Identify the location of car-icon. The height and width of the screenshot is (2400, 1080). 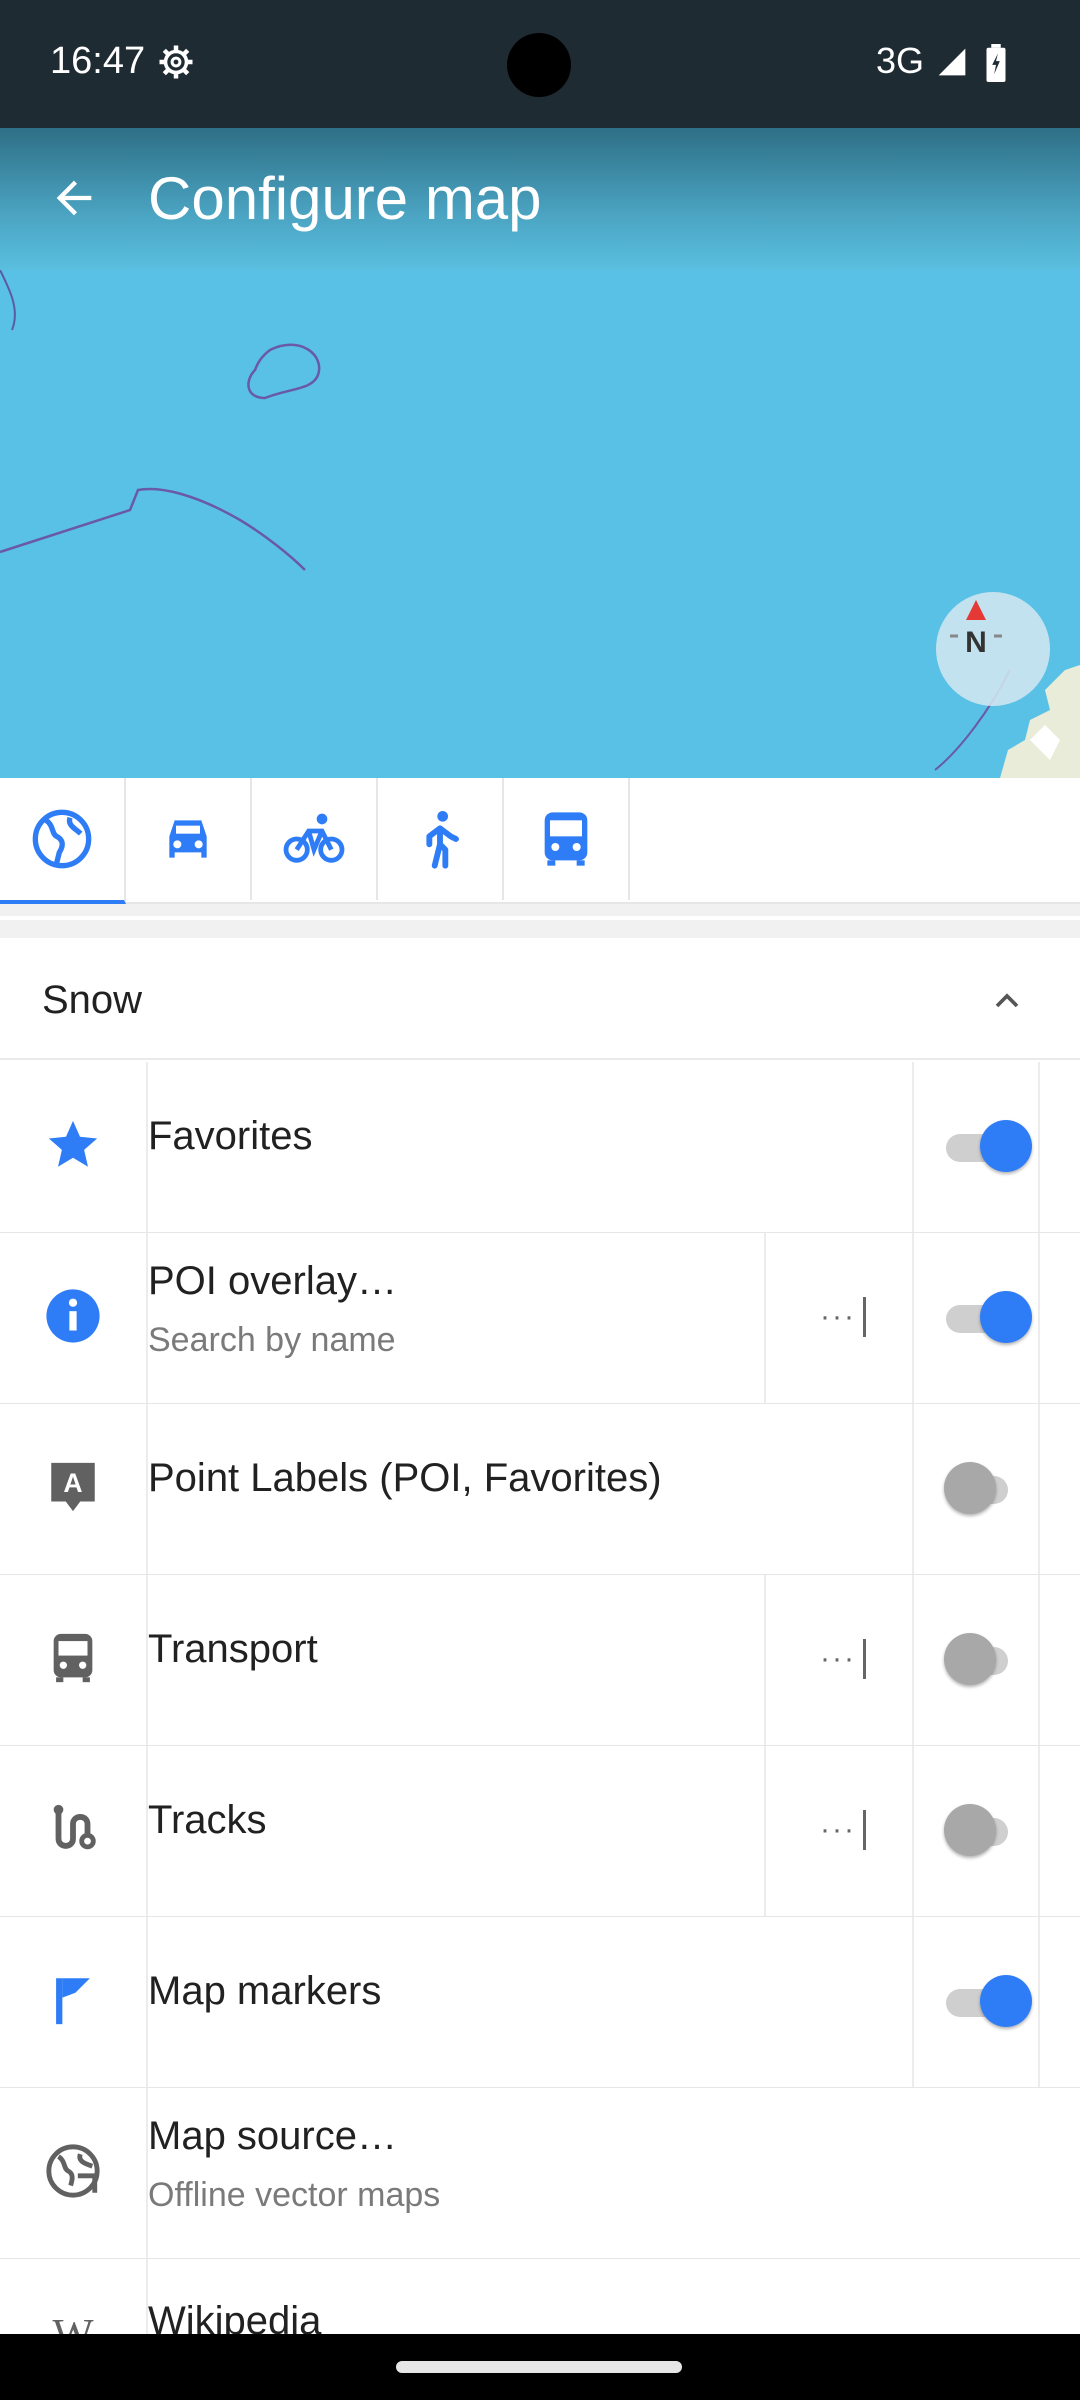
(188, 839).